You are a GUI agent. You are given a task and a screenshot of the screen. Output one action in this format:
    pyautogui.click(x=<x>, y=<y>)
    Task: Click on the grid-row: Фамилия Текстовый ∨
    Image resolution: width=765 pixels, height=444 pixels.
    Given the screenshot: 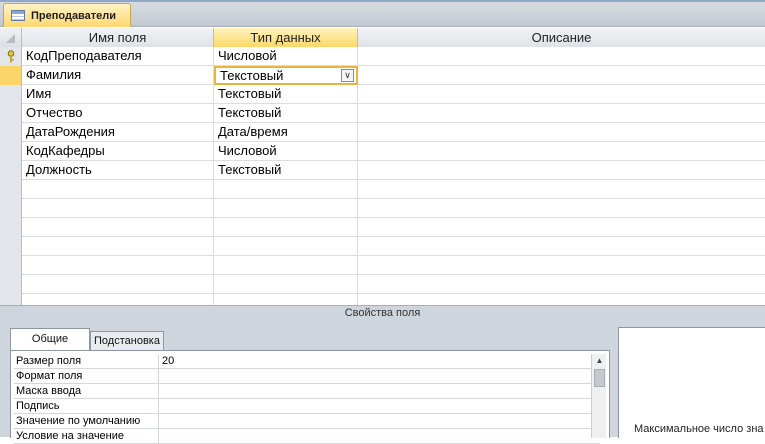 What is the action you would take?
    pyautogui.click(x=382, y=75)
    